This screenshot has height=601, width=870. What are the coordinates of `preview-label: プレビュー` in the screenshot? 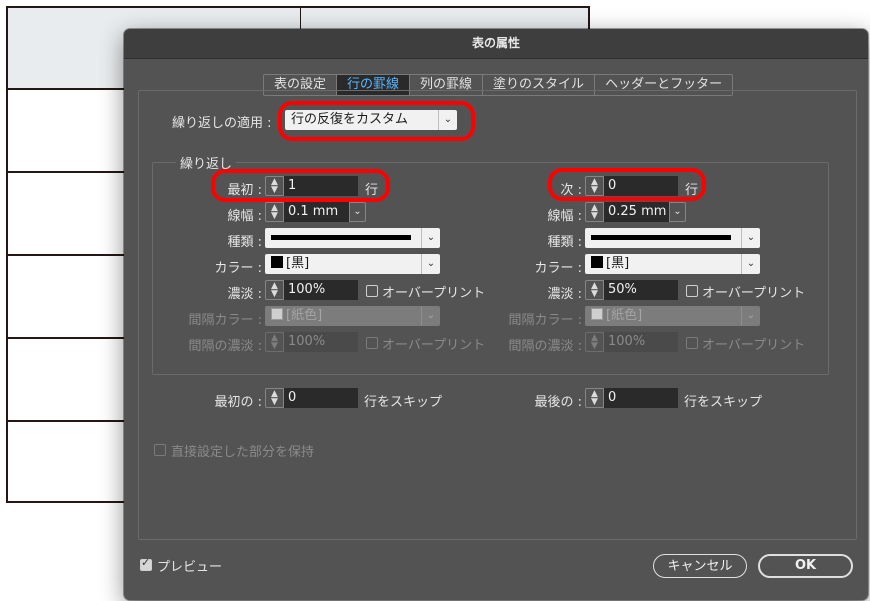 It's located at (190, 567).